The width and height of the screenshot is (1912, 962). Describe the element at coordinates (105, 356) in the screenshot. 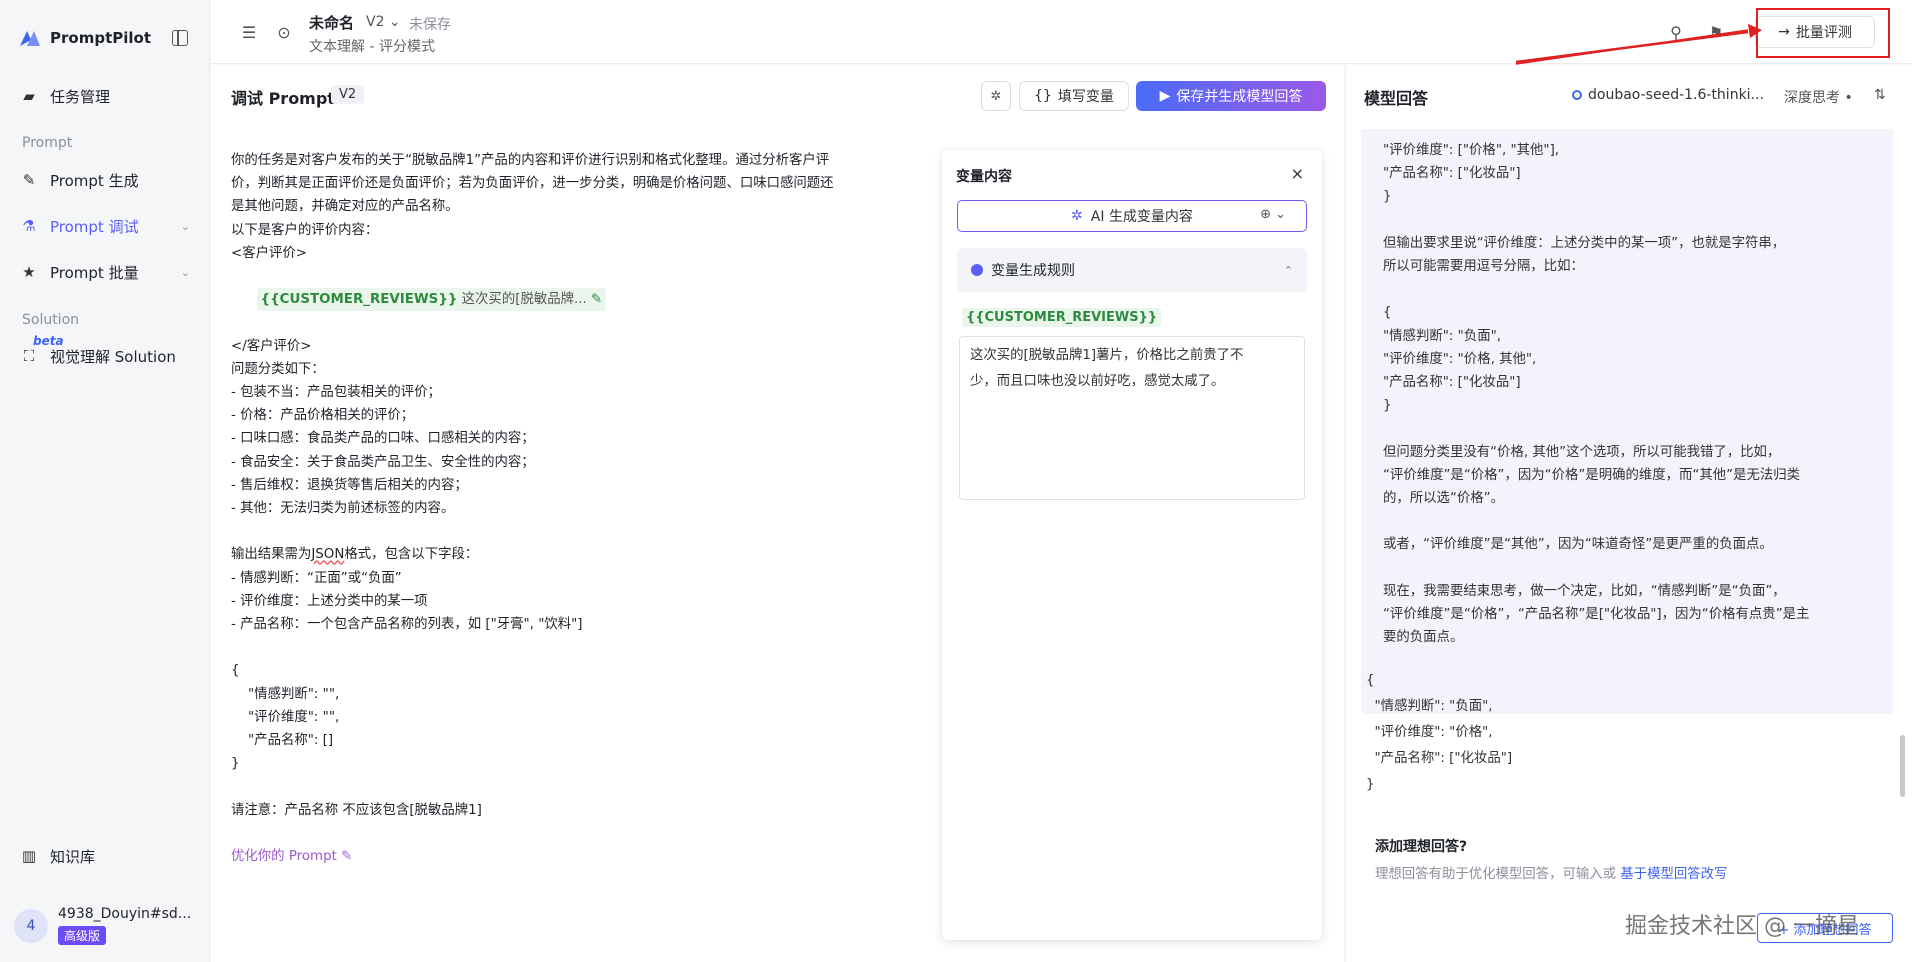

I see `sidebar-item-visual-solution: ⛶ 视觉理解 Solution` at that location.